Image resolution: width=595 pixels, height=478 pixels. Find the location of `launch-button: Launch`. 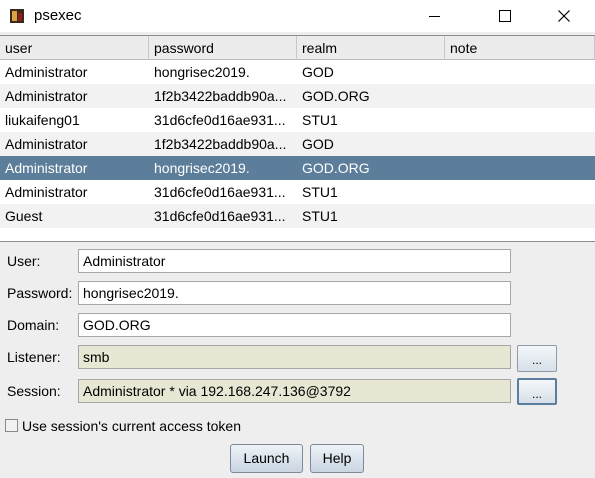

launch-button: Launch is located at coordinates (266, 458).